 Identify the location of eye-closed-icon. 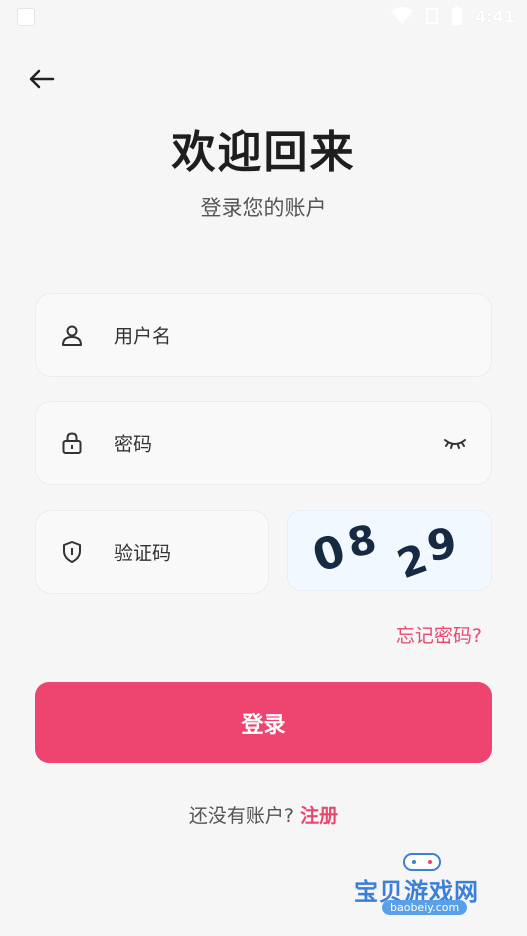
(455, 443).